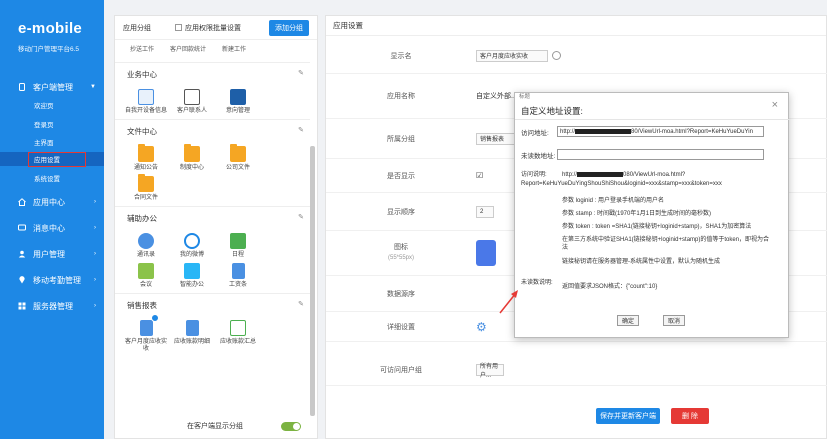 The height and width of the screenshot is (439, 827). I want to click on unread-desc: 返回值要求JSON格式：{"count":10}, so click(610, 287).